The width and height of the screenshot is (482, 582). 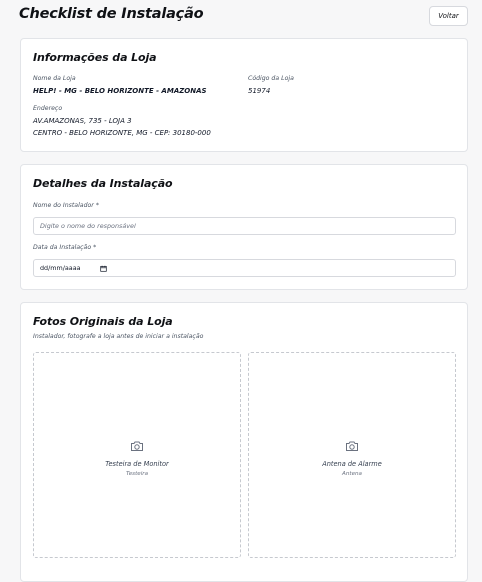 What do you see at coordinates (82, 121) in the screenshot?
I see `address-line-1: AV.AMAZONAS, 735 - LOJA 3` at bounding box center [82, 121].